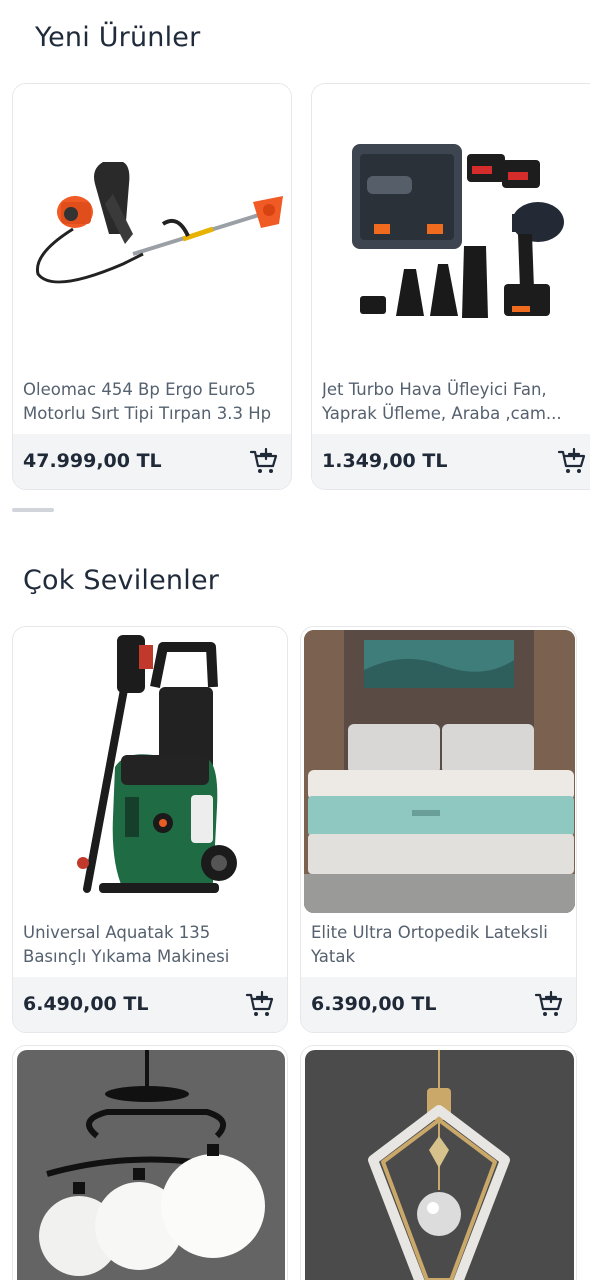 The image size is (590, 1280). What do you see at coordinates (458, 231) in the screenshot?
I see `air-blower-kit-image` at bounding box center [458, 231].